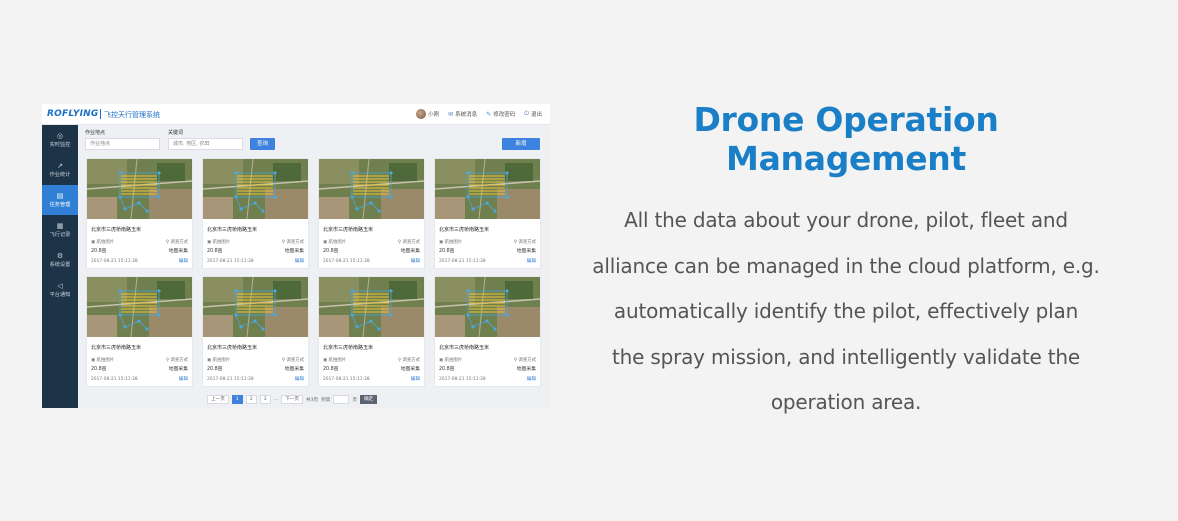 This screenshot has width=1178, height=521. I want to click on gear-icon: ⚙, so click(60, 255).